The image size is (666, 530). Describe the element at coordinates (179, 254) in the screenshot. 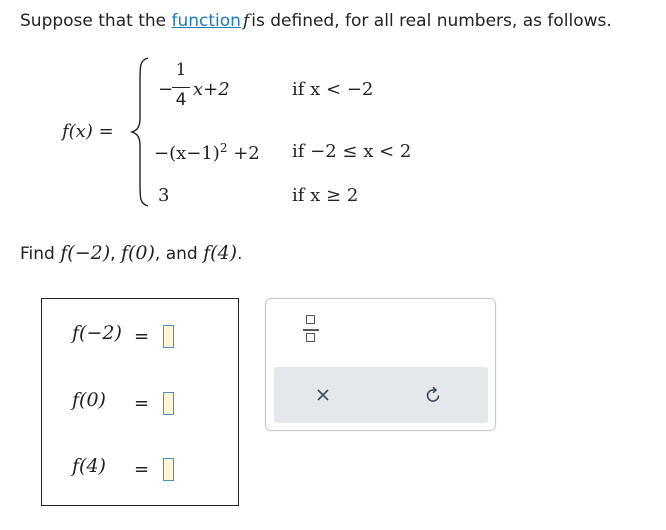

I see `find-joiner-2: , and` at that location.